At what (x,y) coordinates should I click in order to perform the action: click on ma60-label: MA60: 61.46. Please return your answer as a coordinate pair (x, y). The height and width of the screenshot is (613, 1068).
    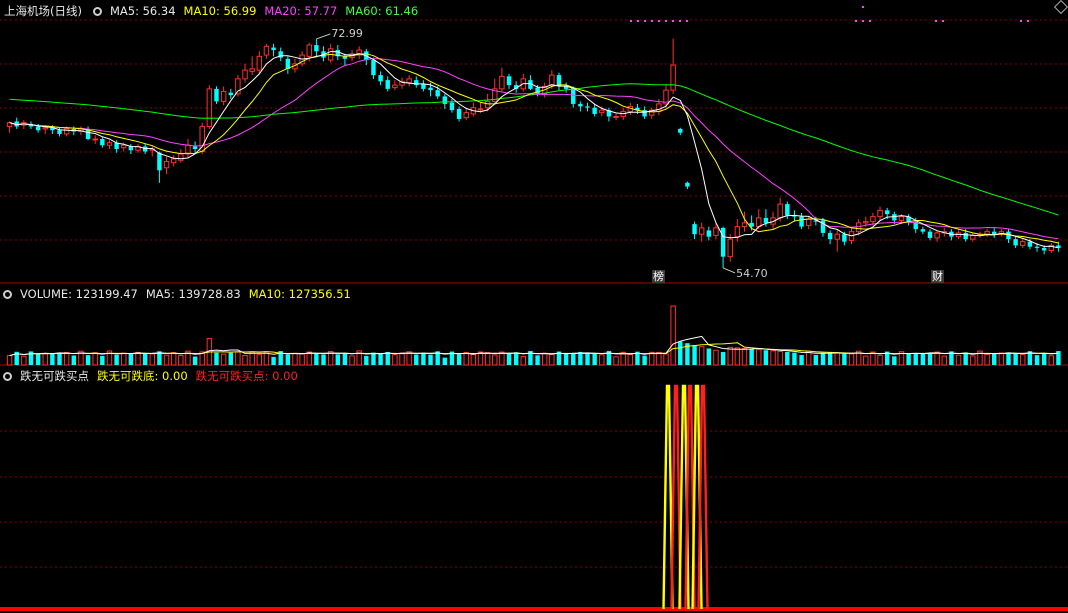
    Looking at the image, I should click on (382, 11).